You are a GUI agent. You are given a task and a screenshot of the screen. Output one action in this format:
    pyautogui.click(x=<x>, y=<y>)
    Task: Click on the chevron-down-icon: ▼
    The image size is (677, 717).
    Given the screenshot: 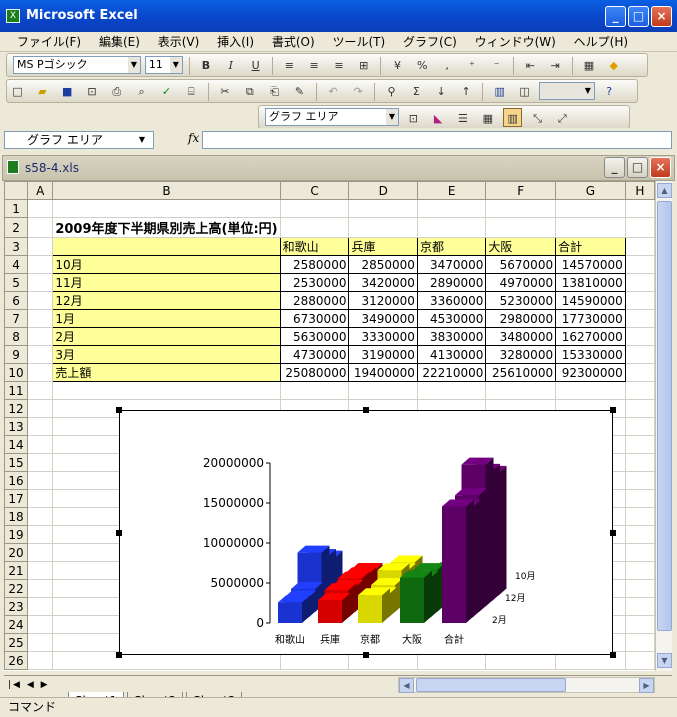 What is the action you would take?
    pyautogui.click(x=587, y=91)
    